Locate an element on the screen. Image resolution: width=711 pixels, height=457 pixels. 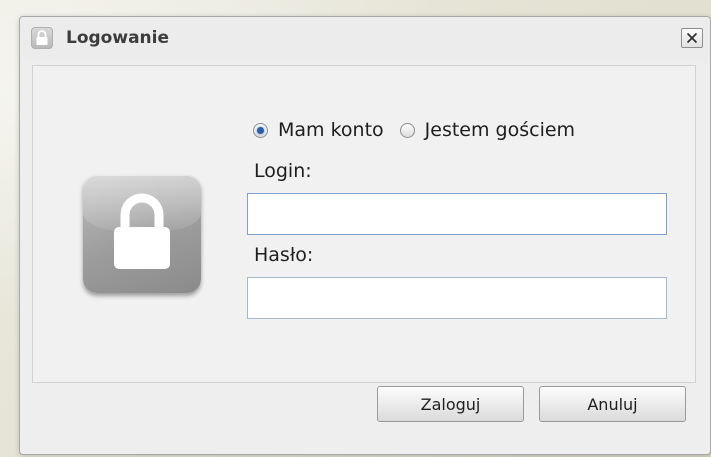
close-icon is located at coordinates (692, 38).